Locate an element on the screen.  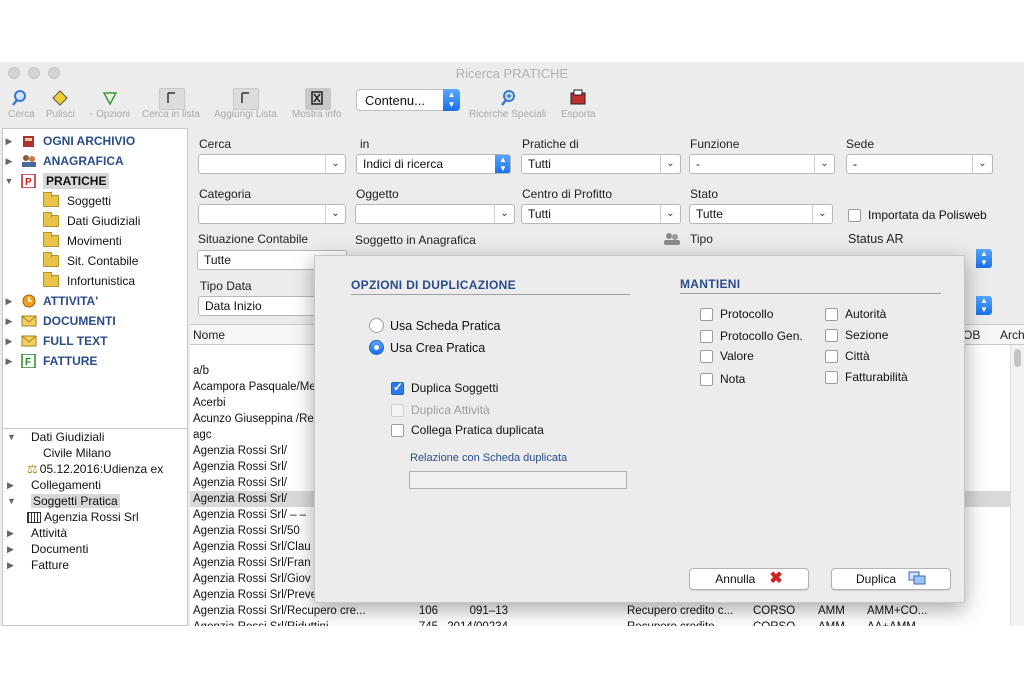
duplica-label: Duplica is located at coordinates (876, 579).